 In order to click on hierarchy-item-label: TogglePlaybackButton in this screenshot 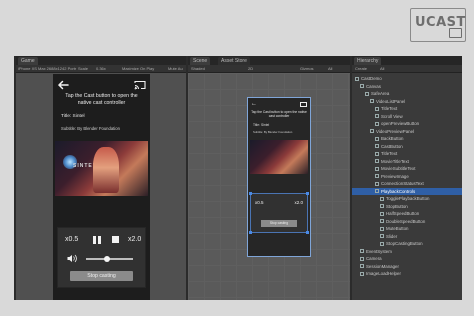, I will do `click(408, 198)`.